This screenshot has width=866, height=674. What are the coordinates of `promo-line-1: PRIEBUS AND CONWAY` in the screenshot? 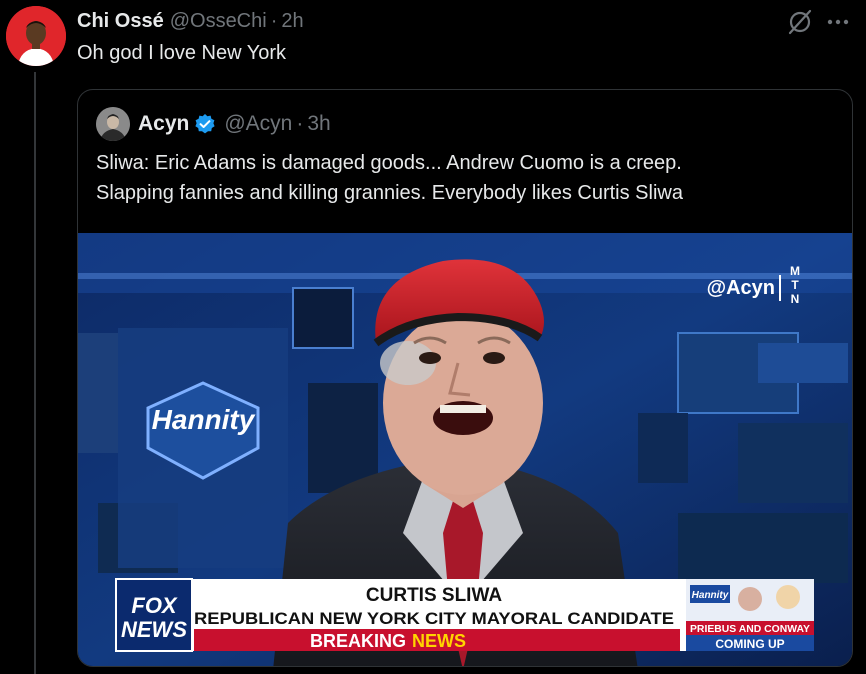 It's located at (750, 629).